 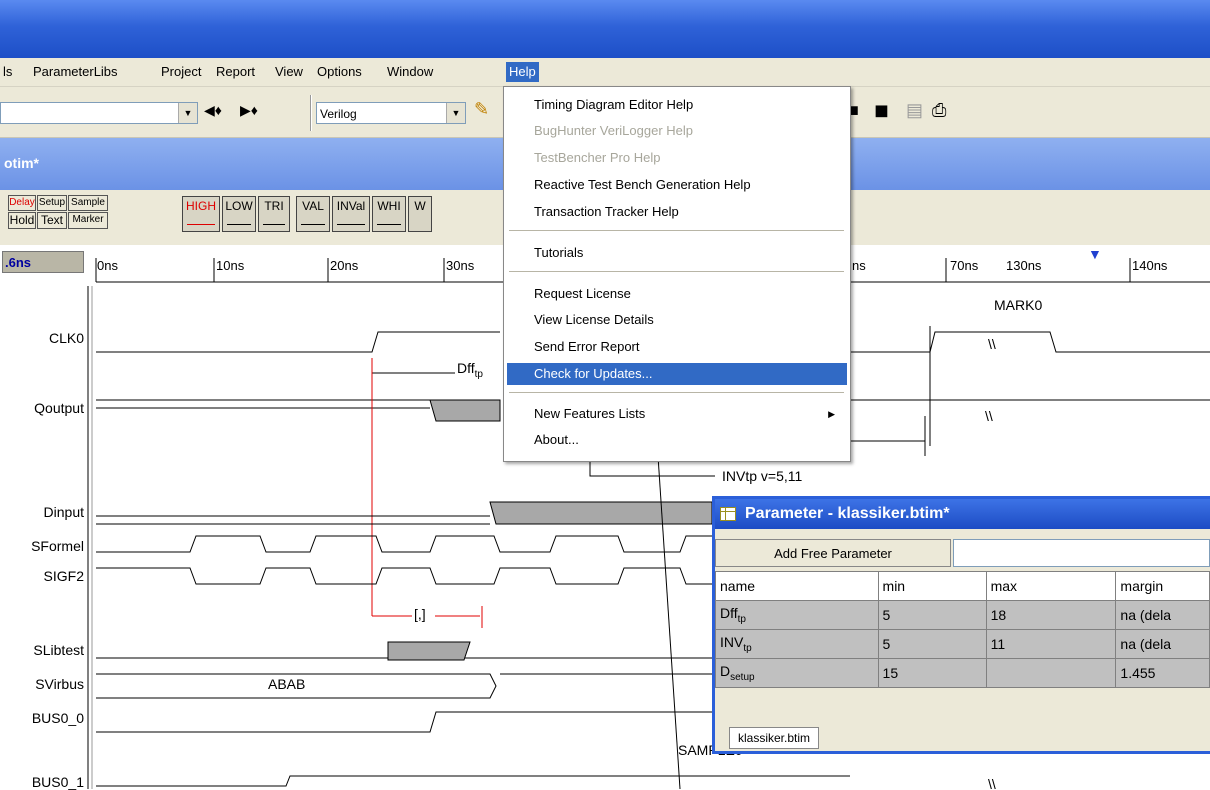 What do you see at coordinates (249, 110) in the screenshot?
I see `find-next-icon: ▶♦` at bounding box center [249, 110].